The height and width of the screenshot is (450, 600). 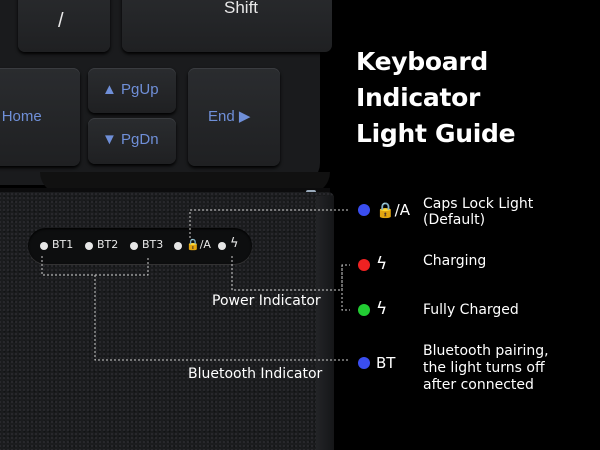 What do you see at coordinates (478, 385) in the screenshot?
I see `bluetooth-text-3: after connected` at bounding box center [478, 385].